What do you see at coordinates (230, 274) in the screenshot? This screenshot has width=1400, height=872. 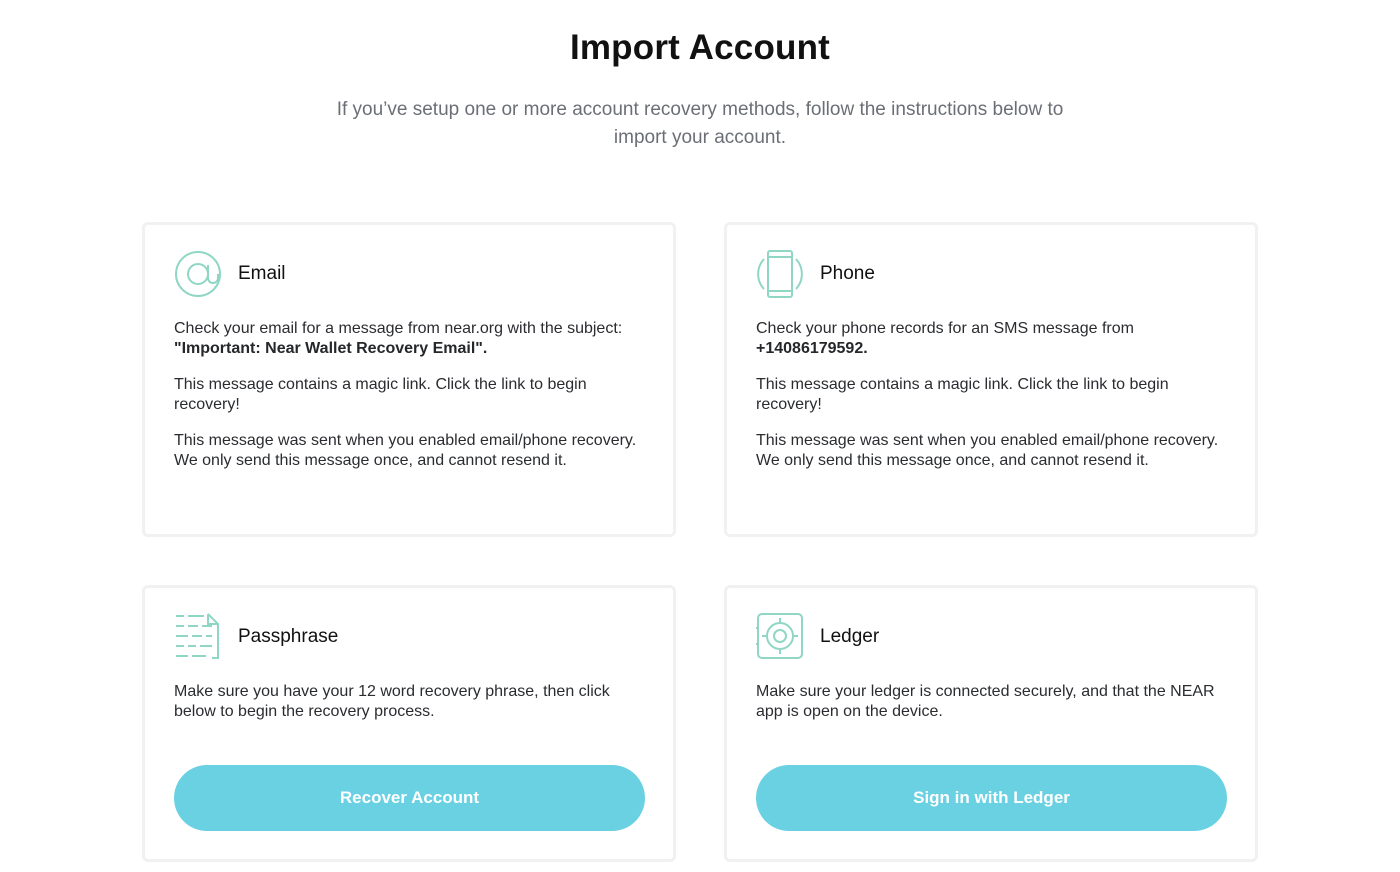 I see `email-card-header: Email` at bounding box center [230, 274].